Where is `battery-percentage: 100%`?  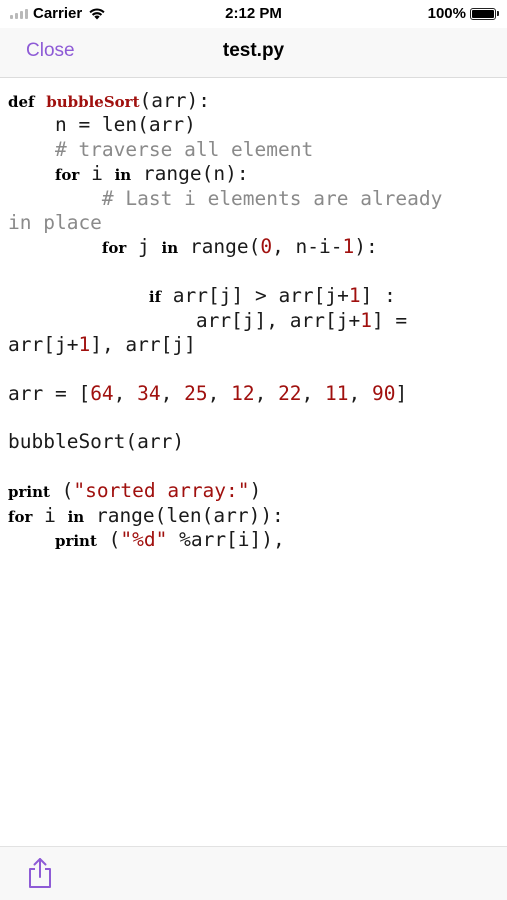 battery-percentage: 100% is located at coordinates (446, 13).